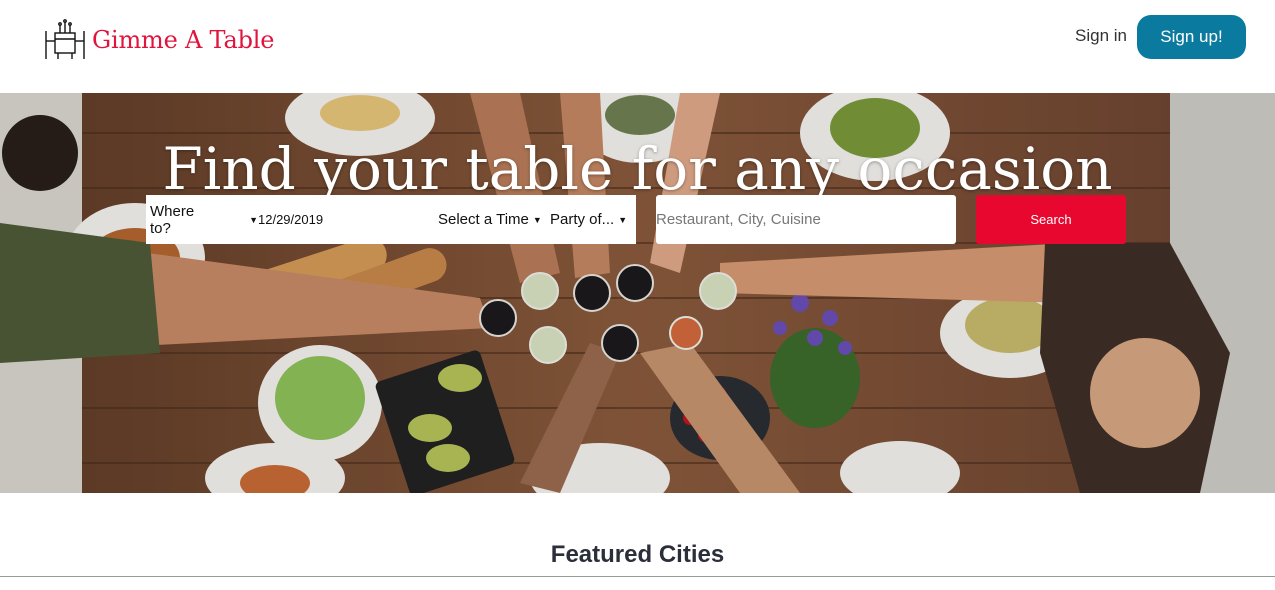  I want to click on brand-name: Gimme A Table, so click(183, 40).